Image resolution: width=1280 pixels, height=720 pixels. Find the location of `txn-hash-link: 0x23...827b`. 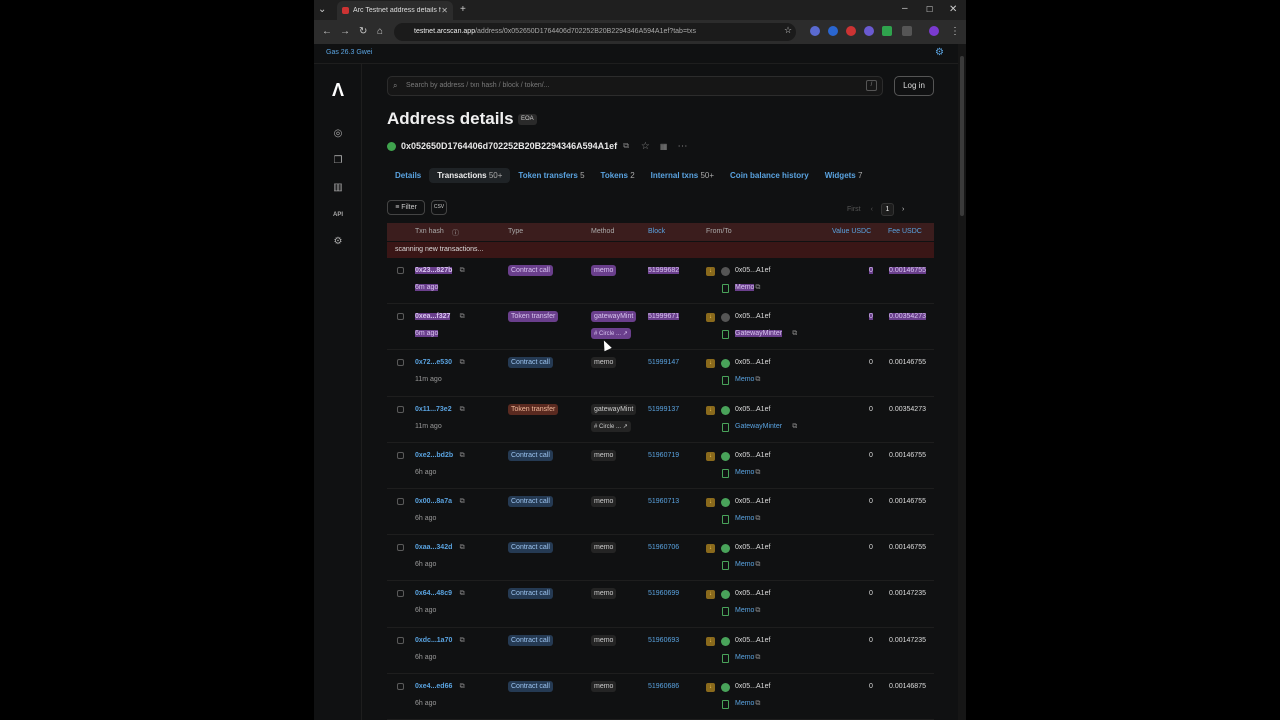

txn-hash-link: 0x23...827b is located at coordinates (434, 270).